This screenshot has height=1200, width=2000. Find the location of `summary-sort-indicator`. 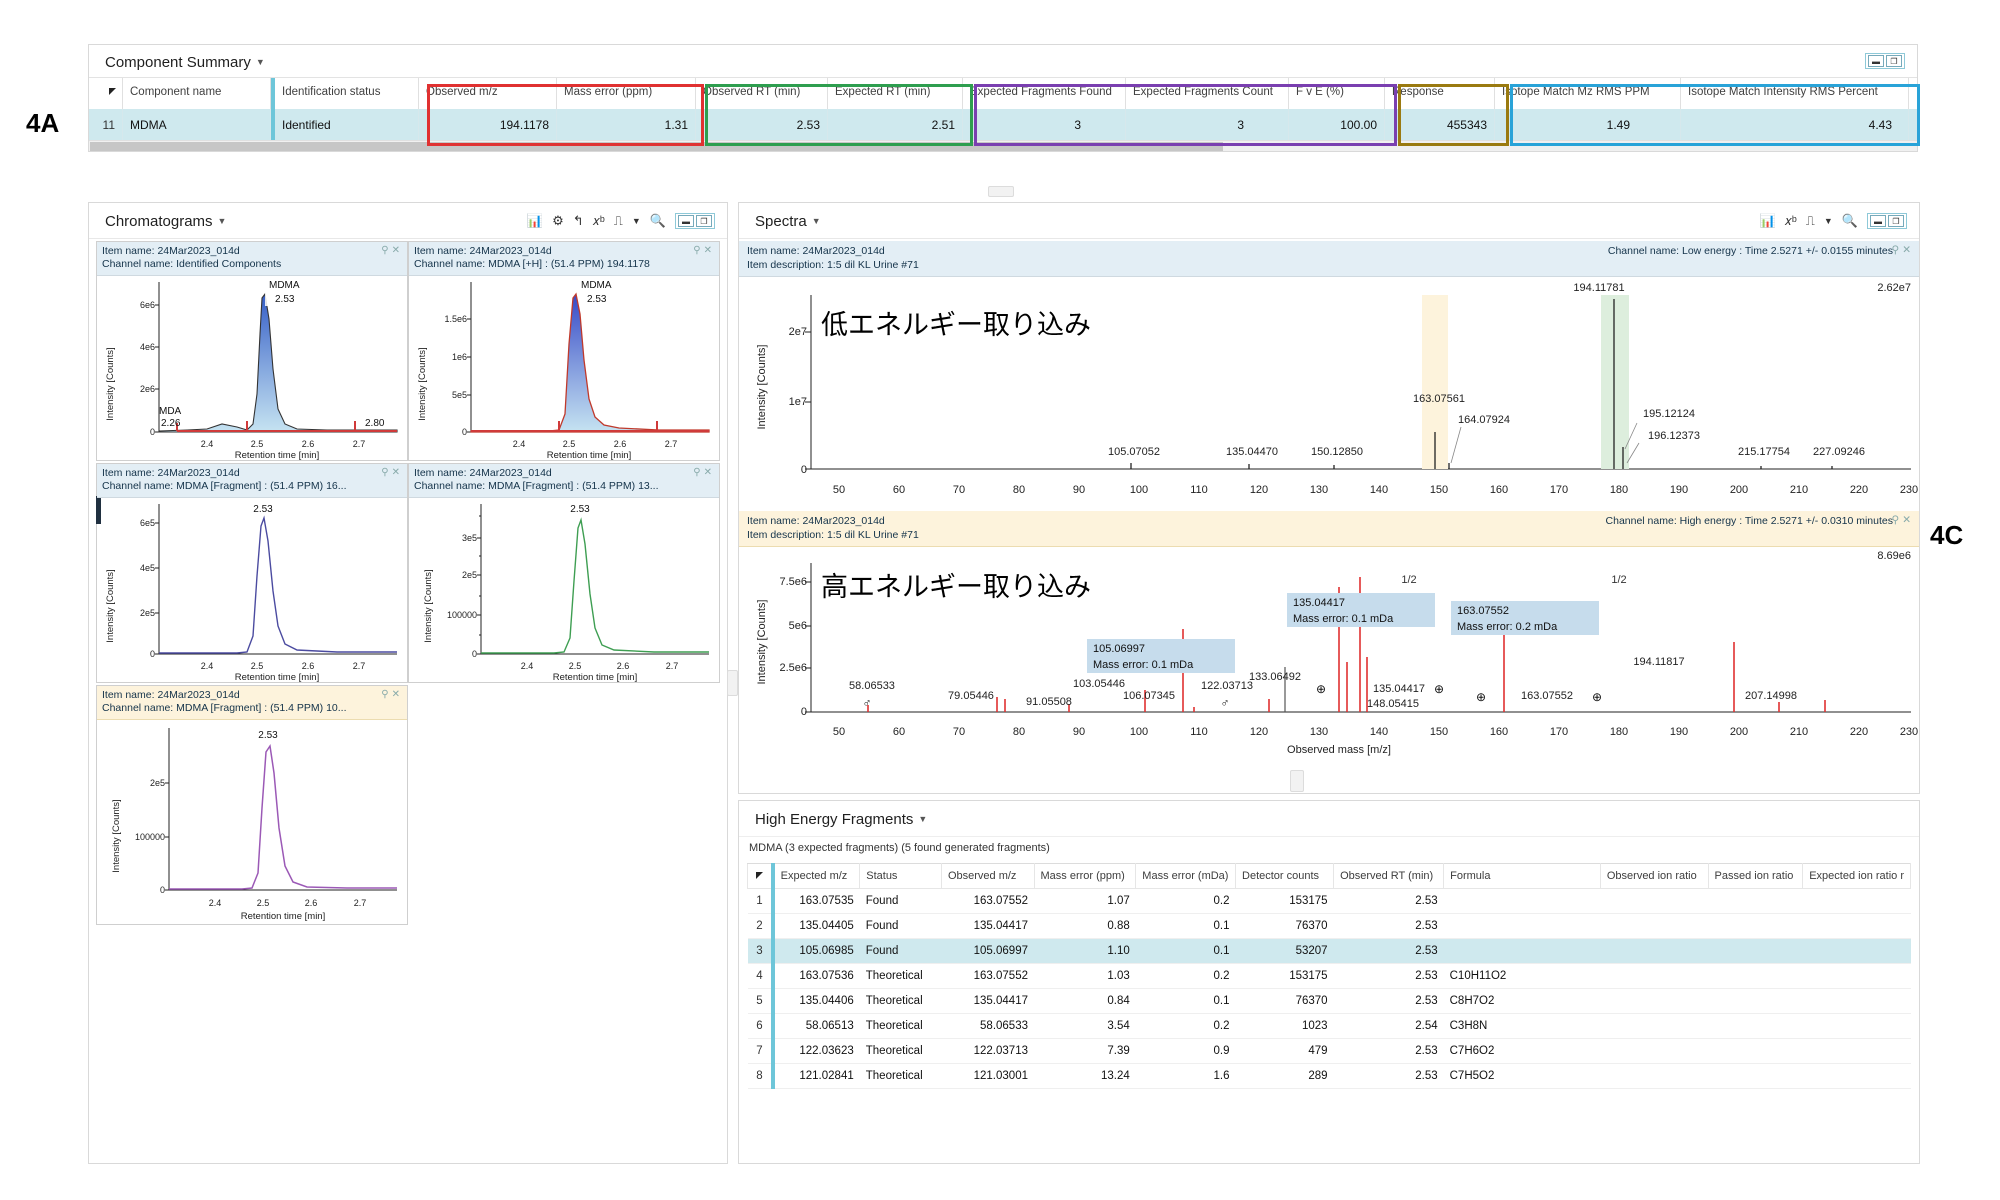

summary-sort-indicator is located at coordinates (106, 93).